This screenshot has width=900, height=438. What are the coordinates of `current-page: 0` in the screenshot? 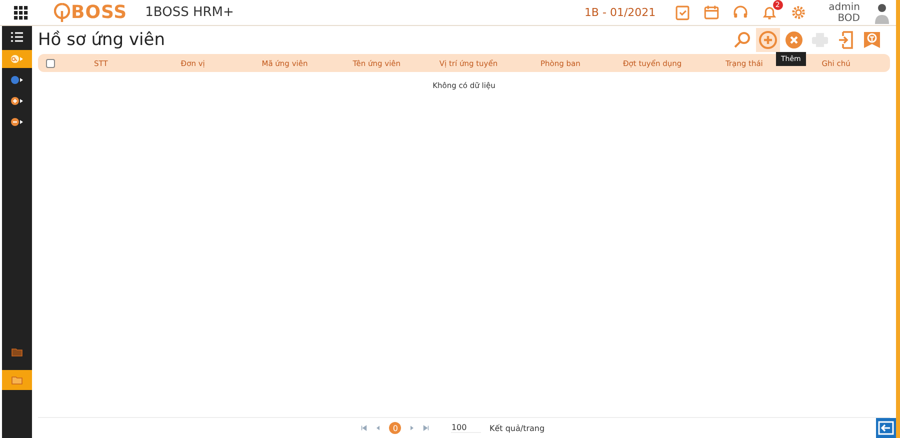 It's located at (395, 428).